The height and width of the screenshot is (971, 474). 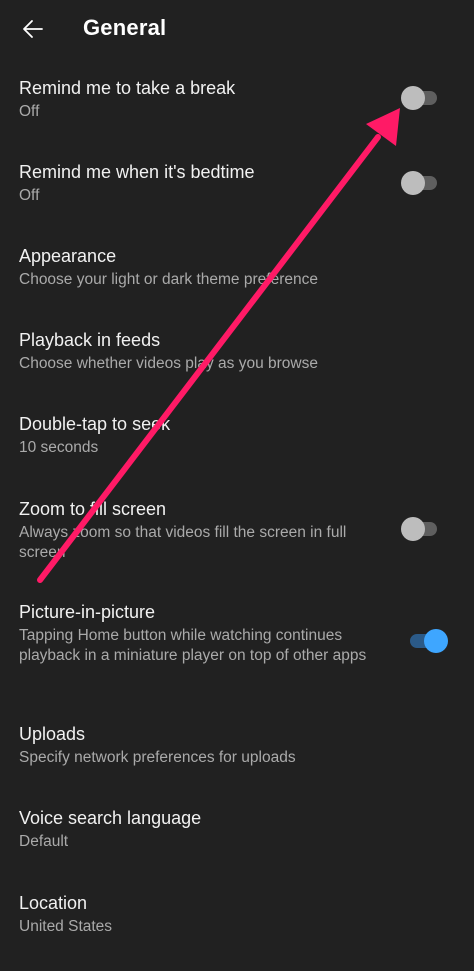 What do you see at coordinates (68, 256) in the screenshot?
I see `setting-label: Appearance` at bounding box center [68, 256].